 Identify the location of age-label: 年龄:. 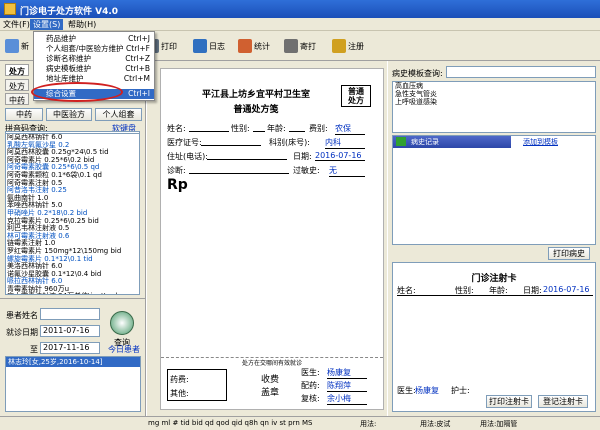
(276, 128).